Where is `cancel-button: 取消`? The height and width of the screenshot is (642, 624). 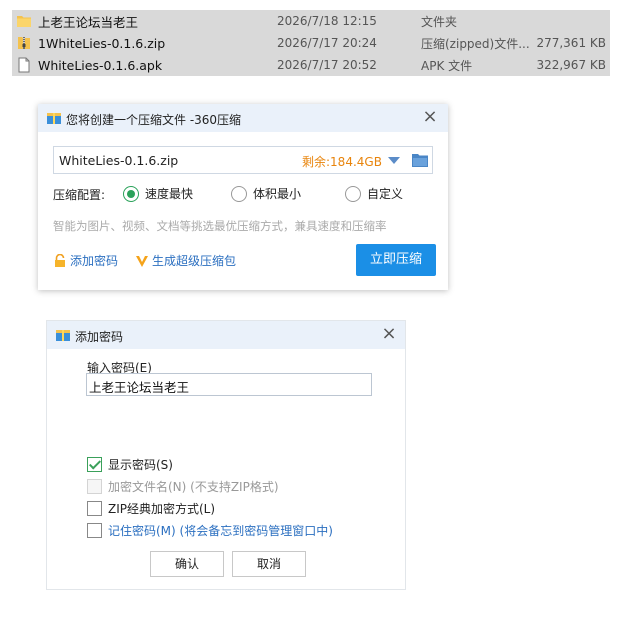 cancel-button: 取消 is located at coordinates (269, 564).